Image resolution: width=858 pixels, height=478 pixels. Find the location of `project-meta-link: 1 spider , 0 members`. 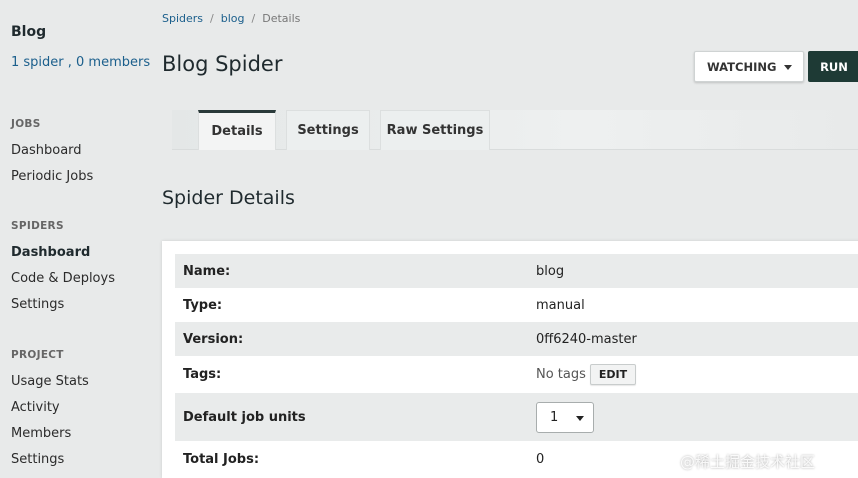

project-meta-link: 1 spider , 0 members is located at coordinates (80, 62).